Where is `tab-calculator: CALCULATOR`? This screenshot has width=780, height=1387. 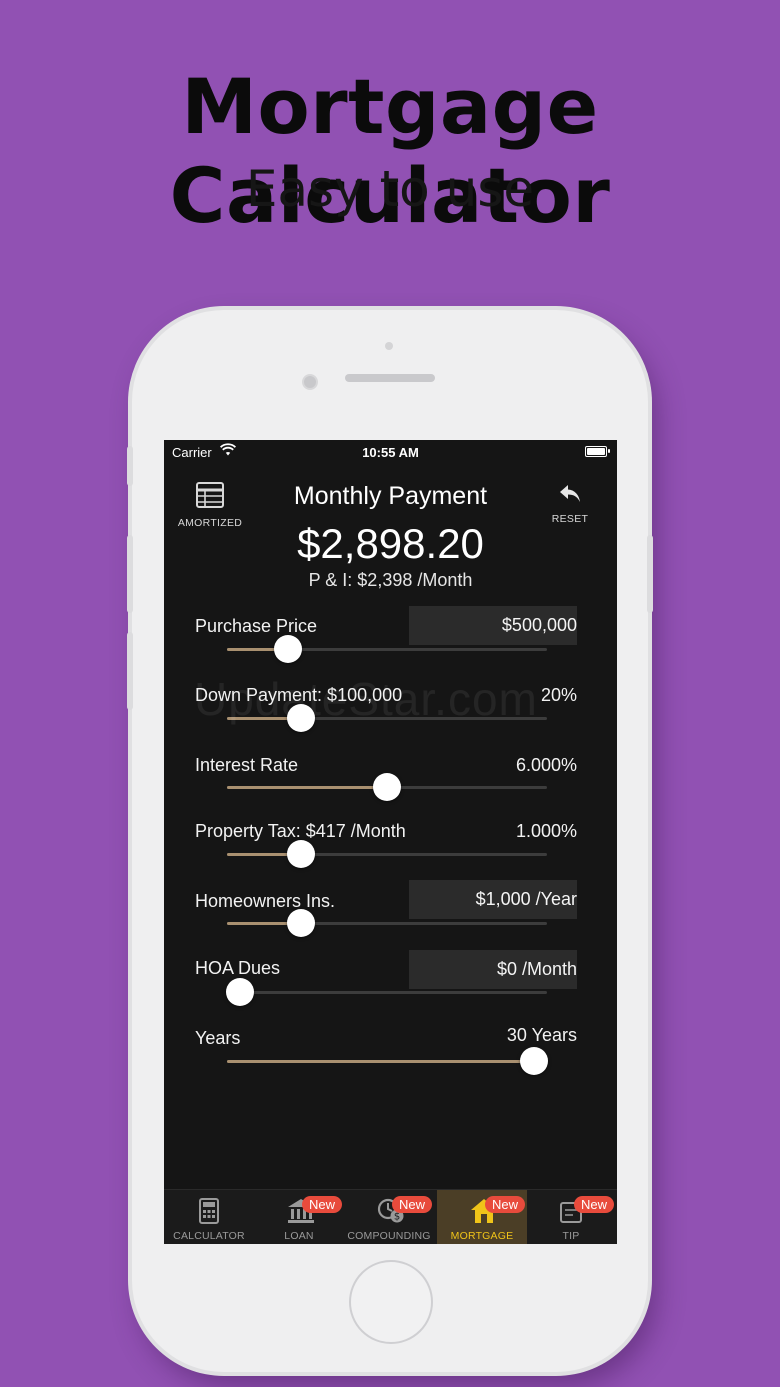
tab-calculator: CALCULATOR is located at coordinates (209, 1217).